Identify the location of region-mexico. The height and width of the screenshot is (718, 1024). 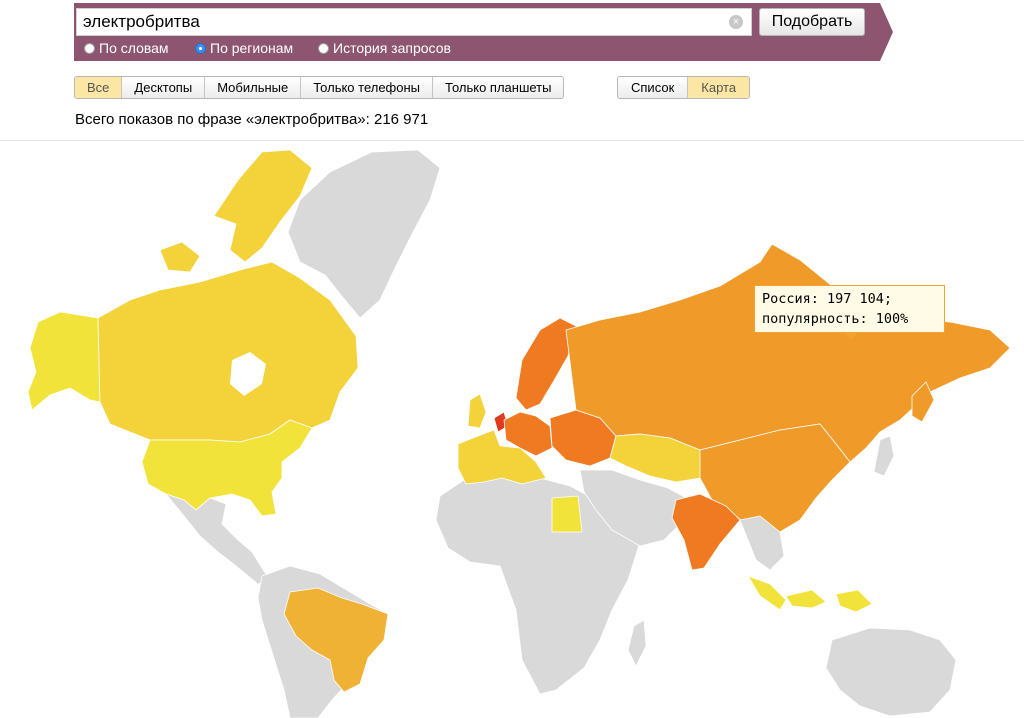
(218, 539).